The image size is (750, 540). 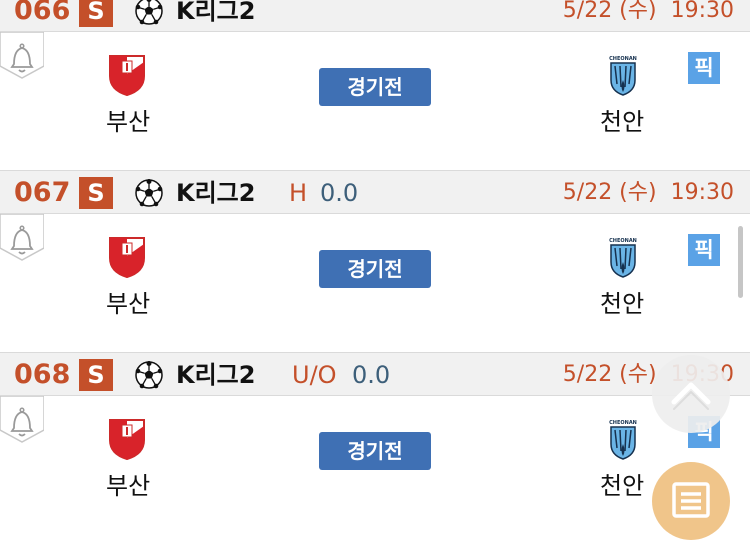 What do you see at coordinates (375, 192) in the screenshot?
I see `game-header: 067 S K리그2 H 0.0 5/22 (수) 19:30` at bounding box center [375, 192].